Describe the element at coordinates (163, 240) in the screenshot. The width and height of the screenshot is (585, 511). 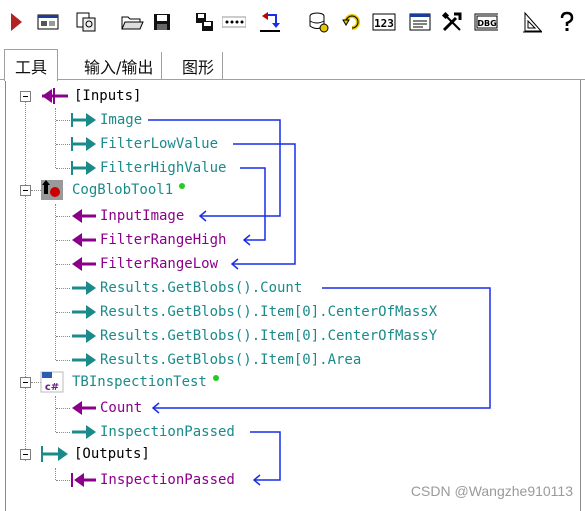
I see `filter-range-high-label: FilterRangeHigh` at that location.